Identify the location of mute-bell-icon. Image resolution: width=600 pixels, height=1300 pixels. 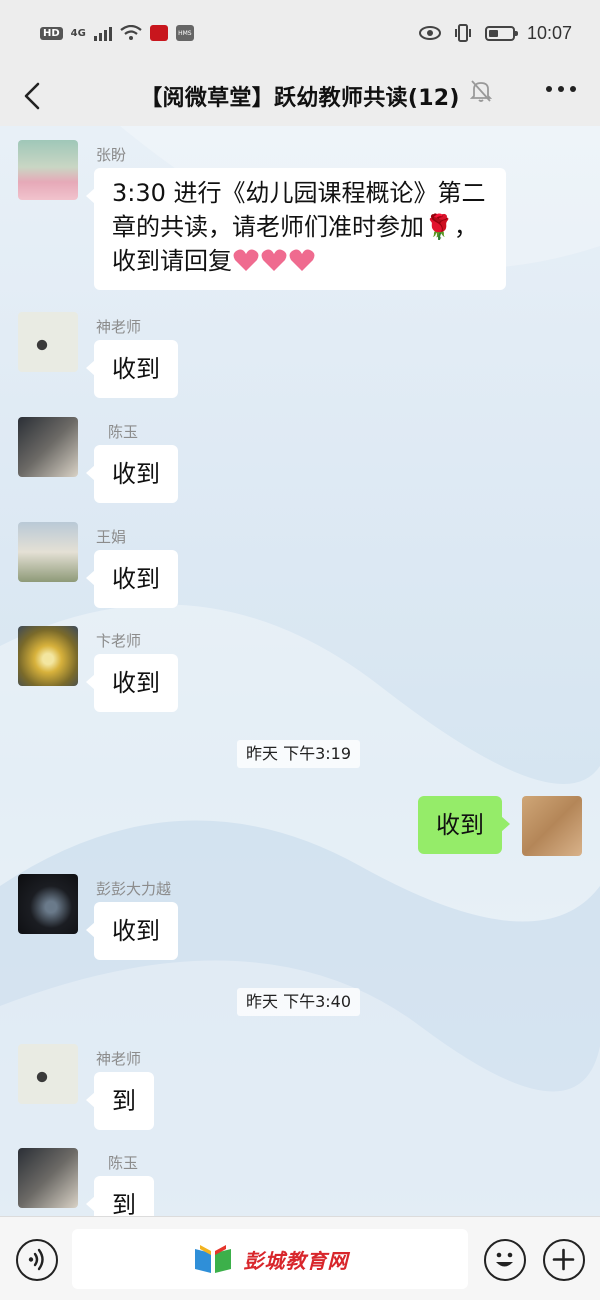
(481, 91).